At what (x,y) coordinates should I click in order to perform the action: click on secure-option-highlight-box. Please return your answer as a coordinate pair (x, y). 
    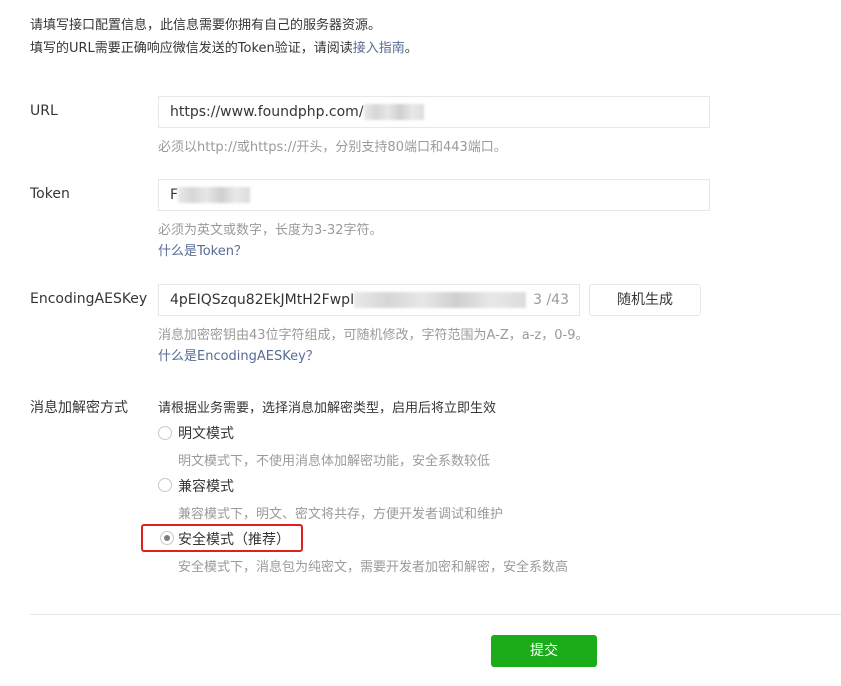
    Looking at the image, I should click on (222, 538).